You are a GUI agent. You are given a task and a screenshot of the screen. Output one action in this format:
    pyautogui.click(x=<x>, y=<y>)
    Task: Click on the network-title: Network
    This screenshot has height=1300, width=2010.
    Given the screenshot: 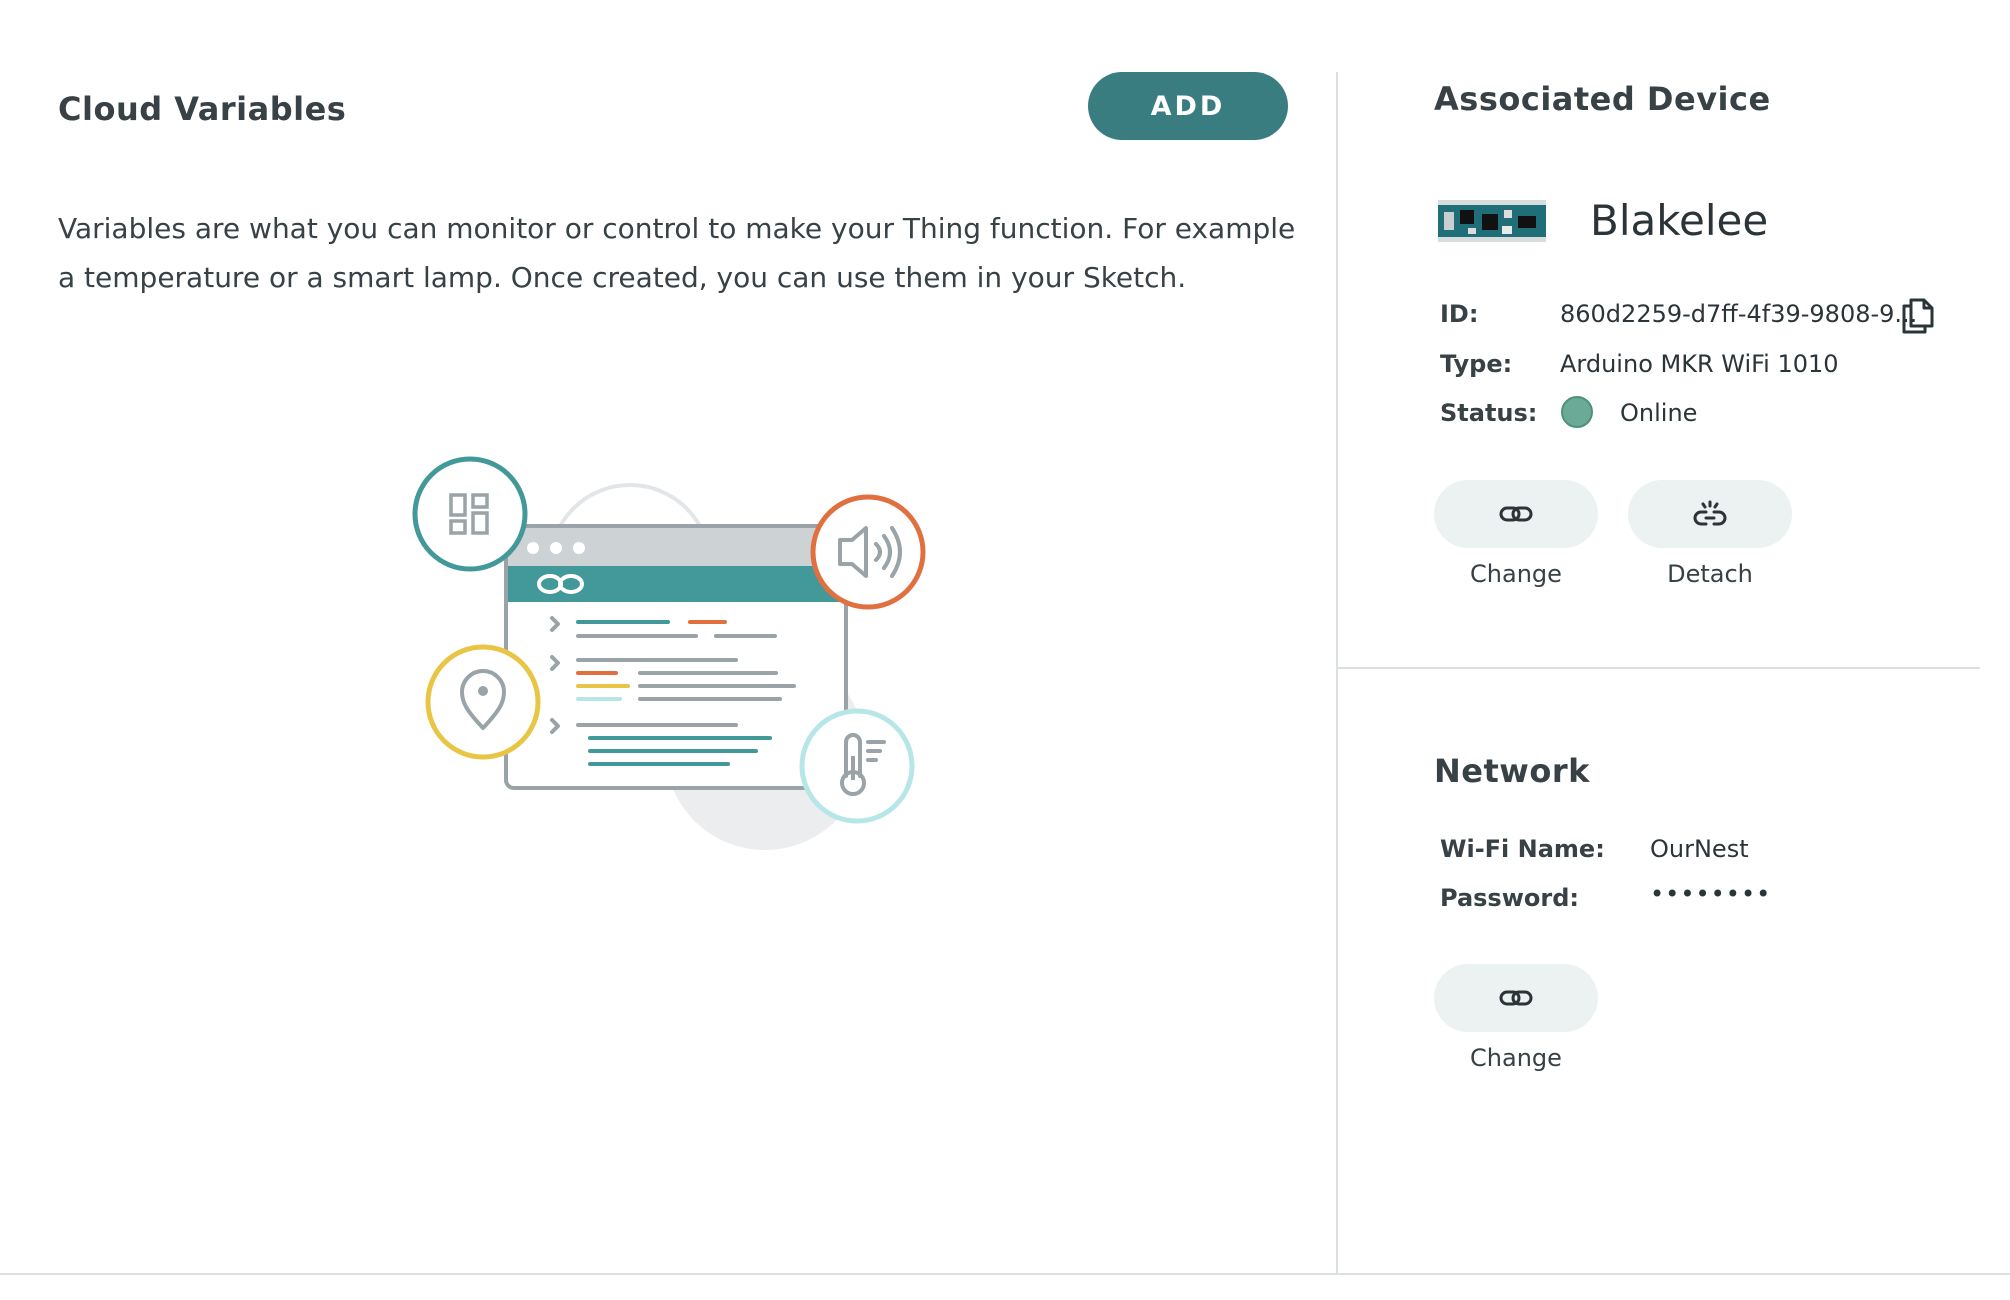 What is the action you would take?
    pyautogui.click(x=1512, y=771)
    